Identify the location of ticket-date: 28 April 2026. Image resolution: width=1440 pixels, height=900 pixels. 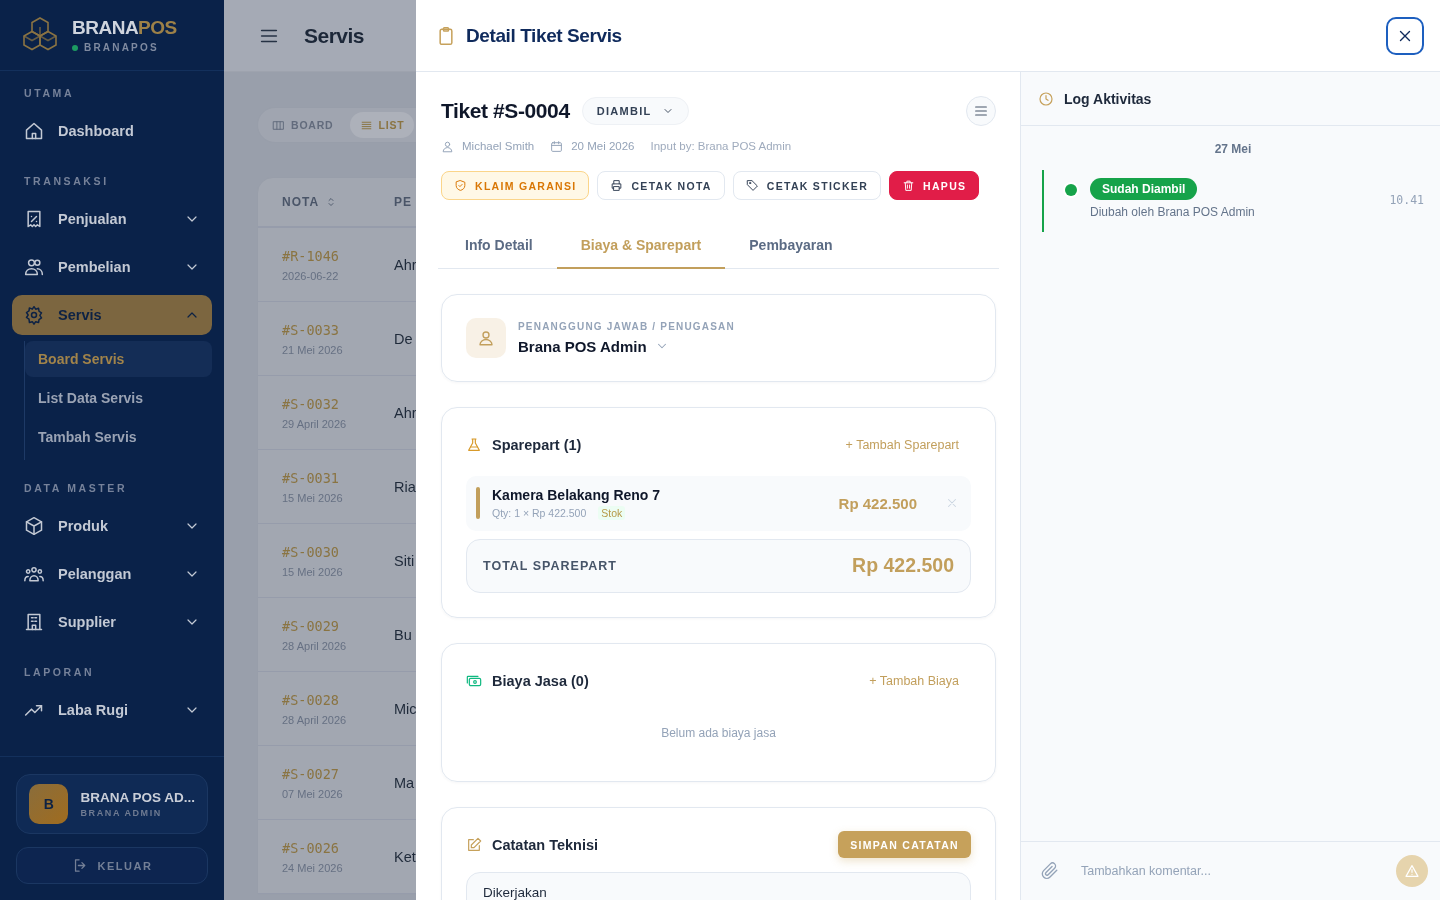
(315, 719).